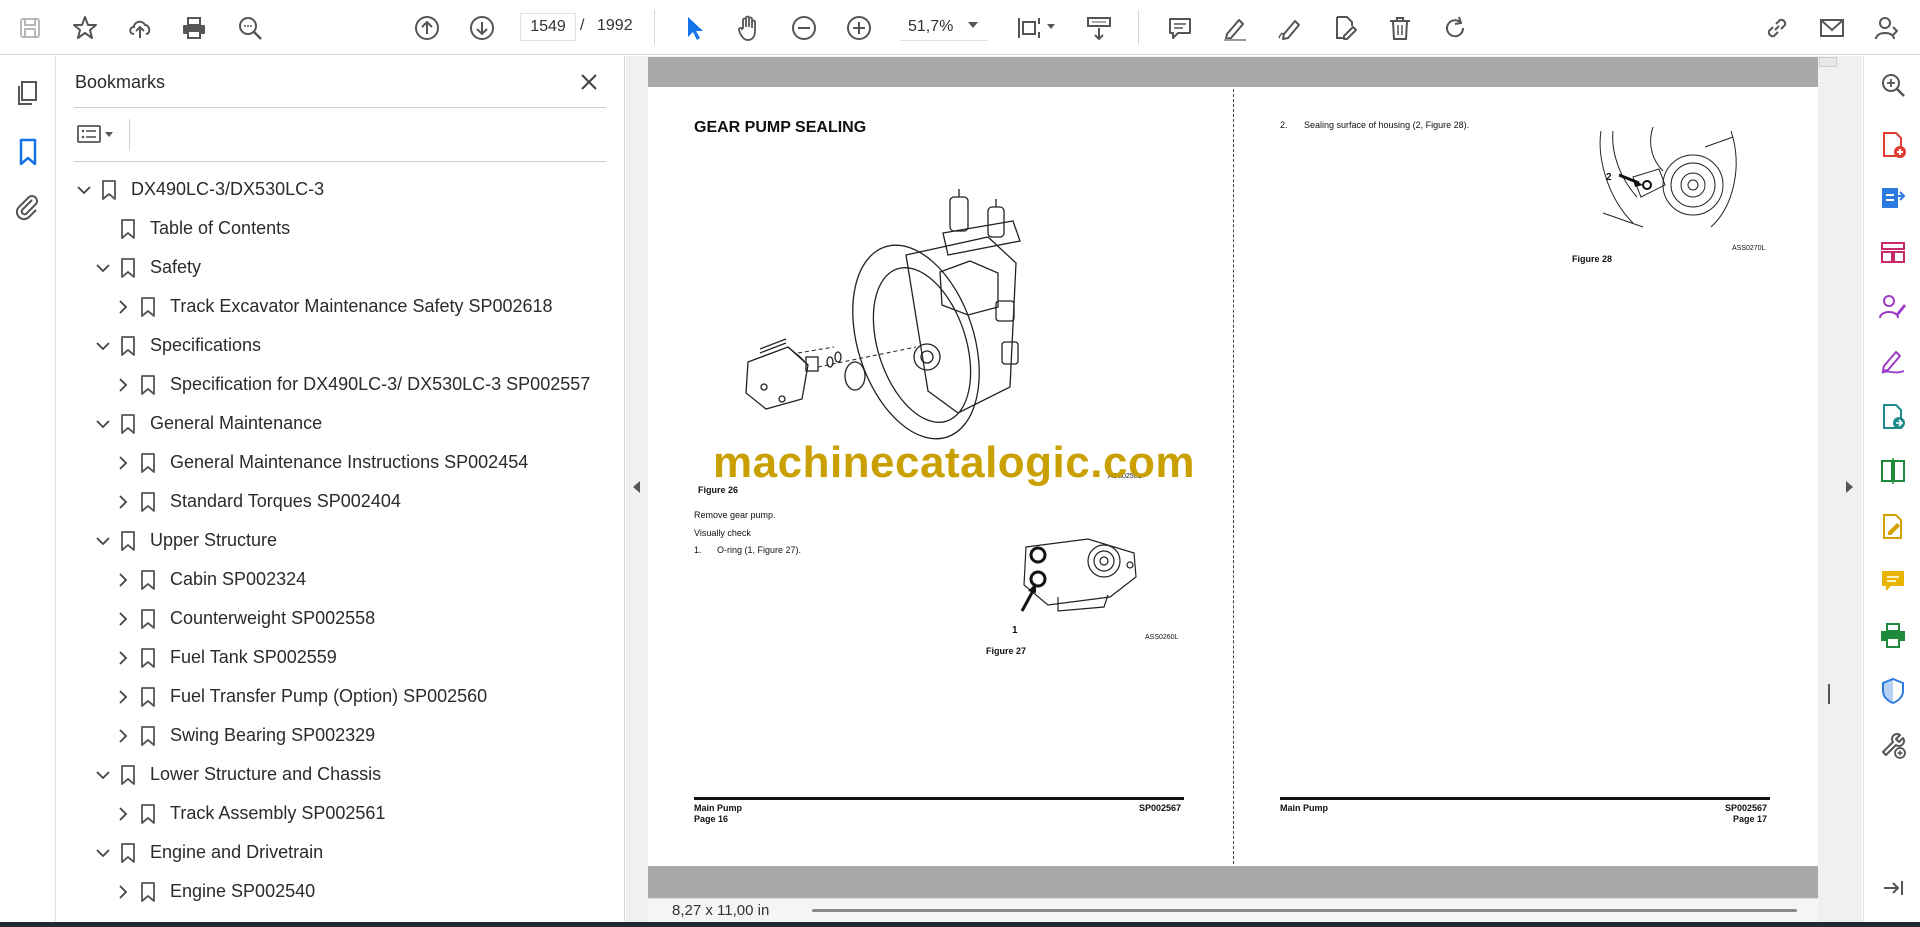 The width and height of the screenshot is (1920, 927). What do you see at coordinates (28, 489) in the screenshot?
I see `left-navigation-rail` at bounding box center [28, 489].